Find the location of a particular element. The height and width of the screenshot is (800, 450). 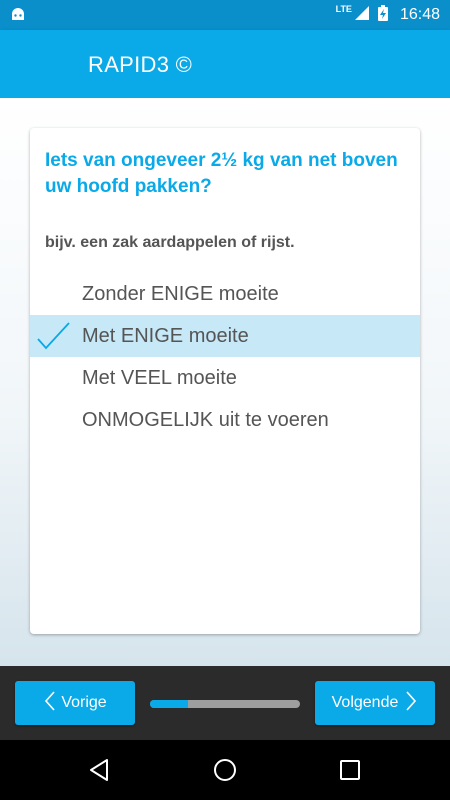

progress-bar-fill is located at coordinates (169, 704).